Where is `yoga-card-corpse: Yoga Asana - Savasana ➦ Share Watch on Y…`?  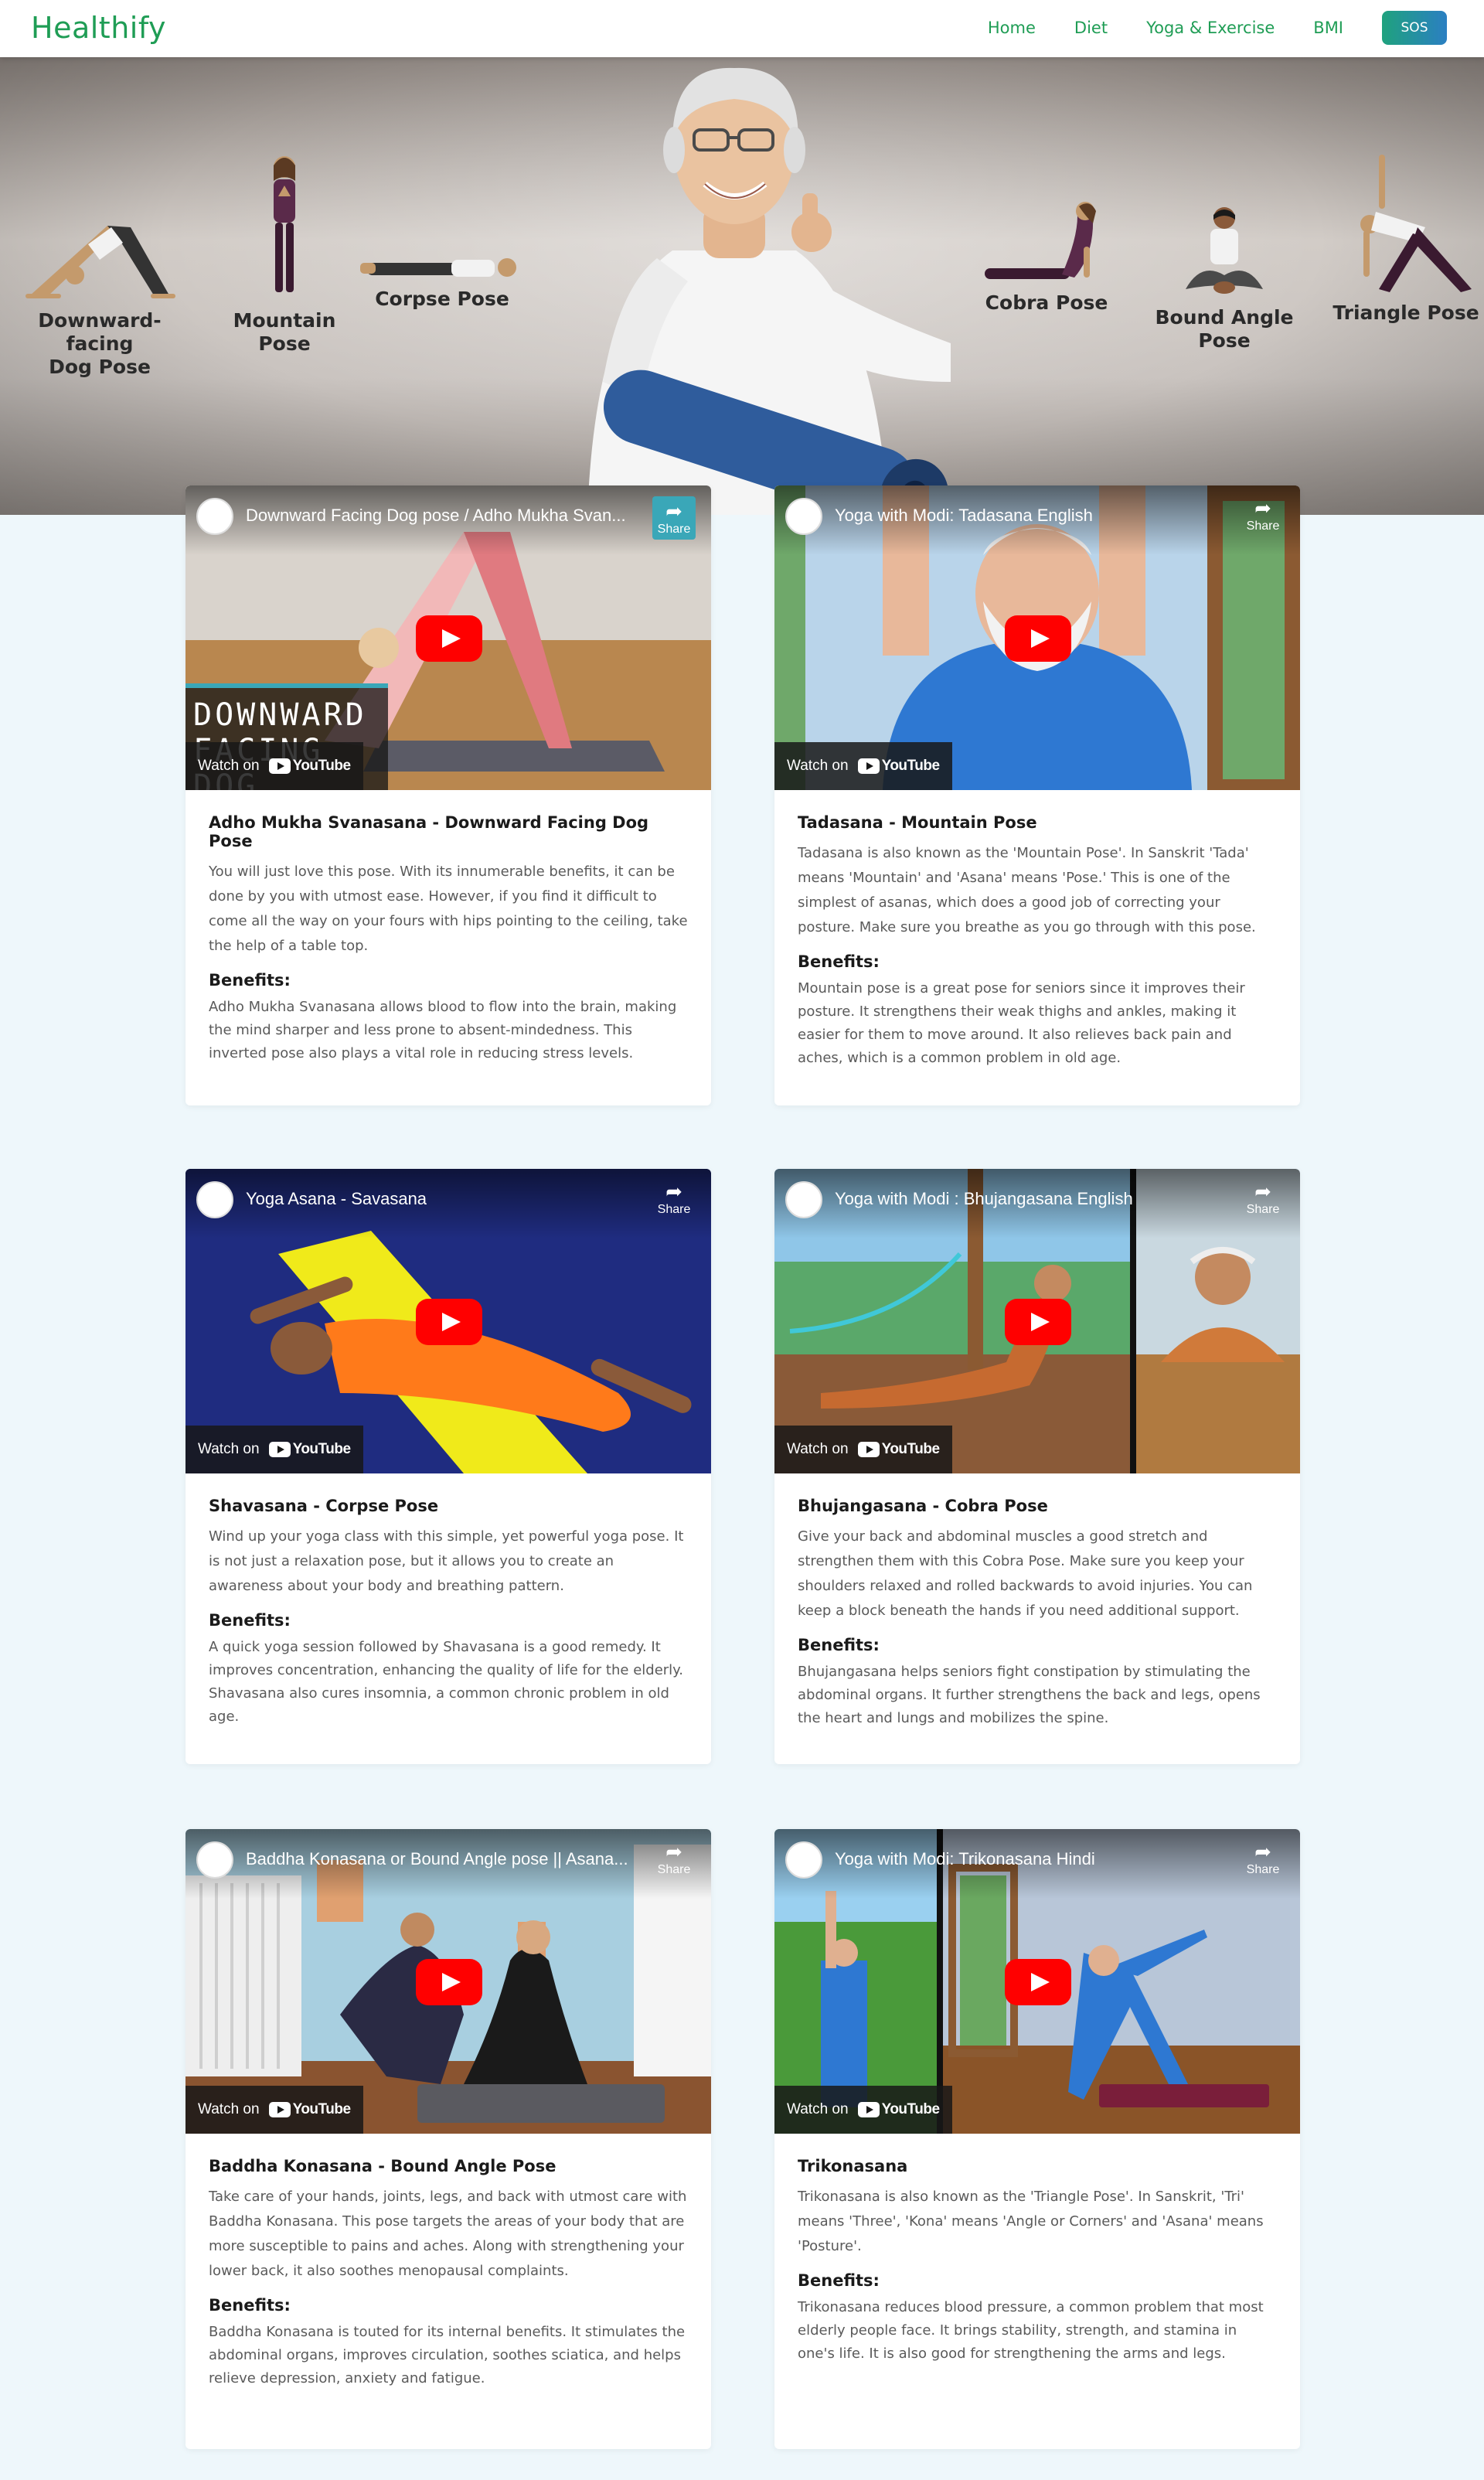 yoga-card-corpse: Yoga Asana - Savasana ➦ Share Watch on Y… is located at coordinates (448, 1466).